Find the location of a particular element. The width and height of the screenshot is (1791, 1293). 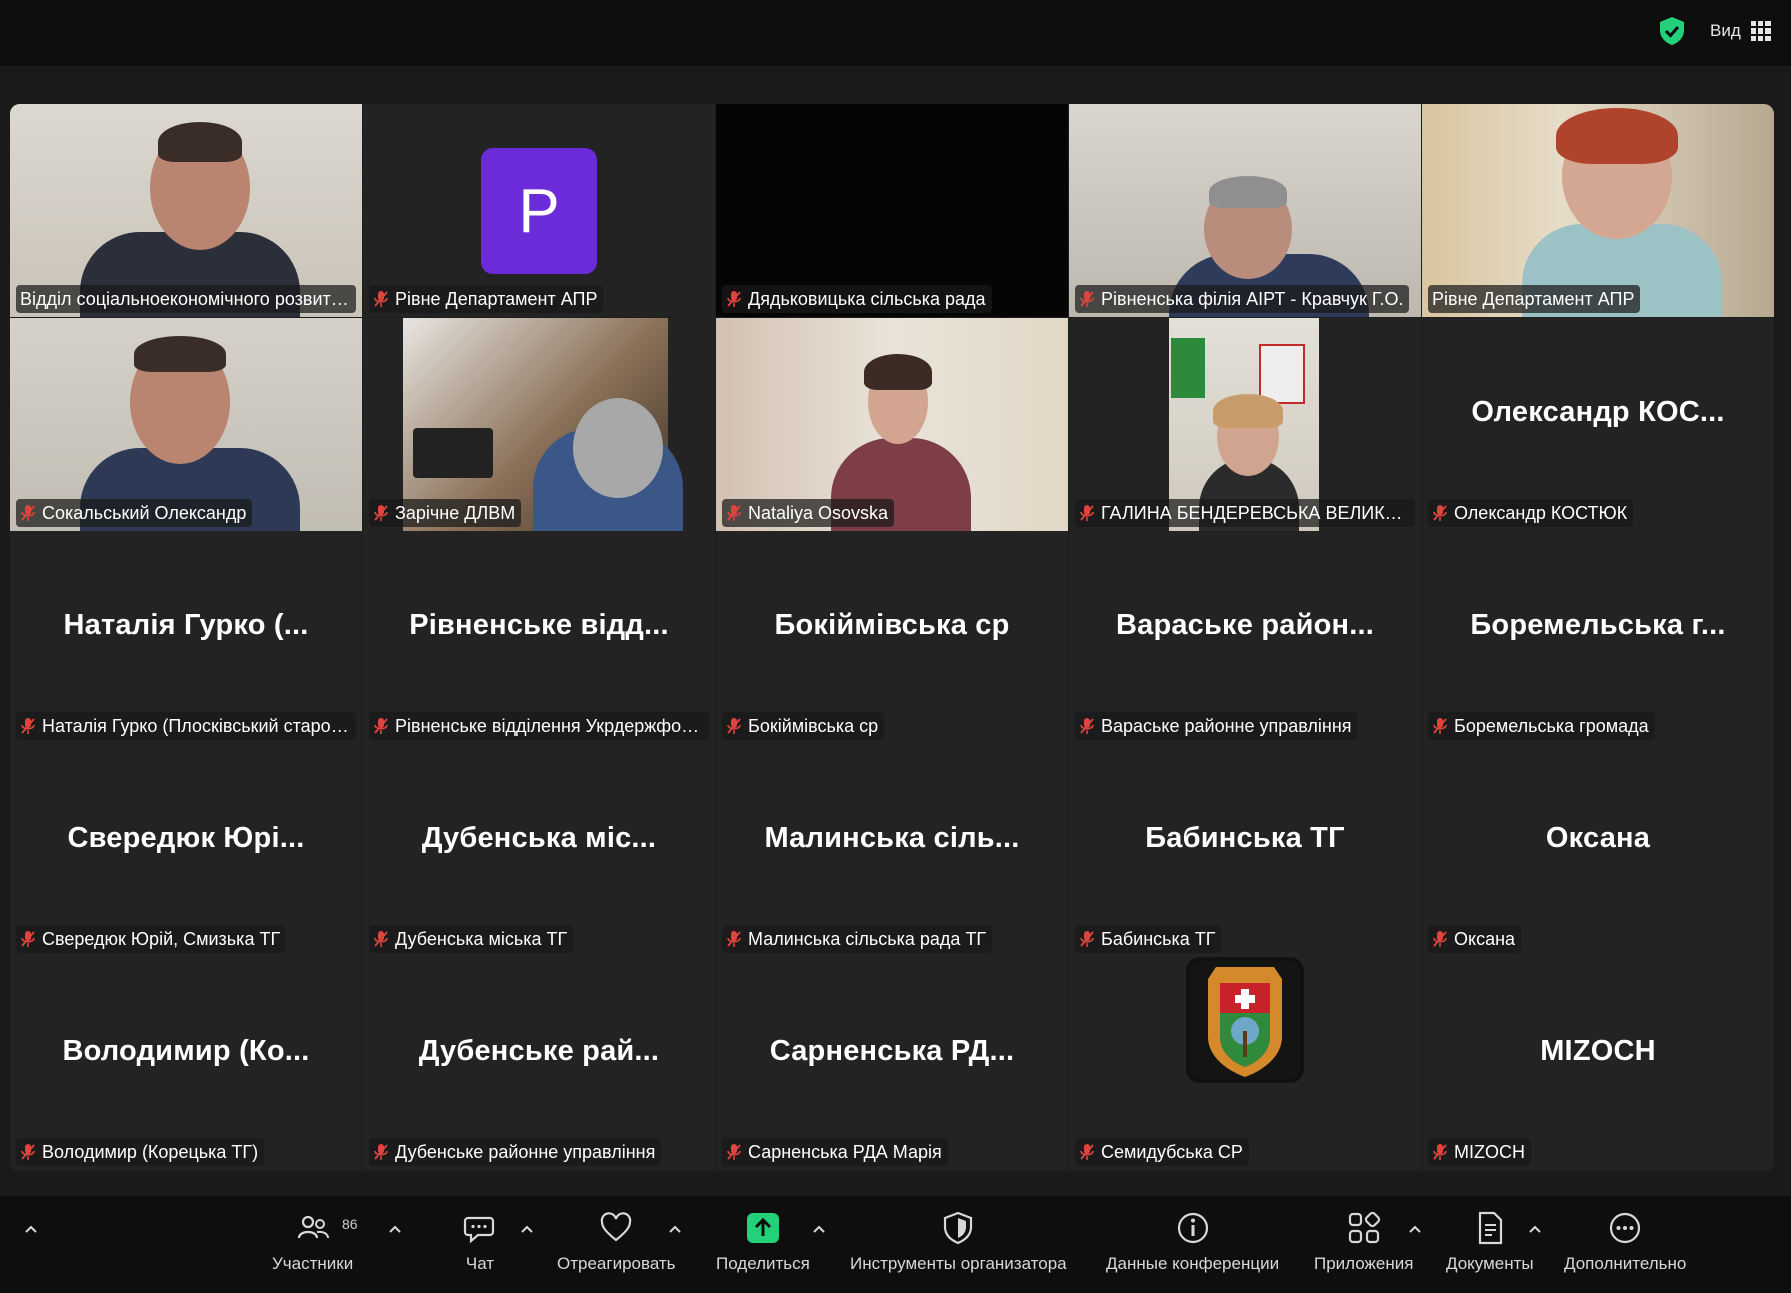

apps-label: Приложения is located at coordinates (1364, 1263).